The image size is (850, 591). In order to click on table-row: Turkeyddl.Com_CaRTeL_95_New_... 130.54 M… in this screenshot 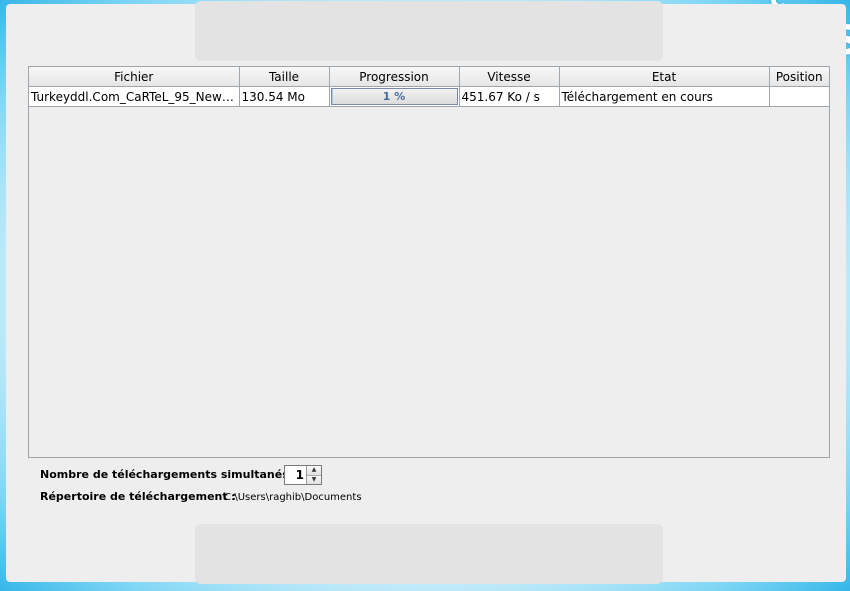, I will do `click(429, 96)`.